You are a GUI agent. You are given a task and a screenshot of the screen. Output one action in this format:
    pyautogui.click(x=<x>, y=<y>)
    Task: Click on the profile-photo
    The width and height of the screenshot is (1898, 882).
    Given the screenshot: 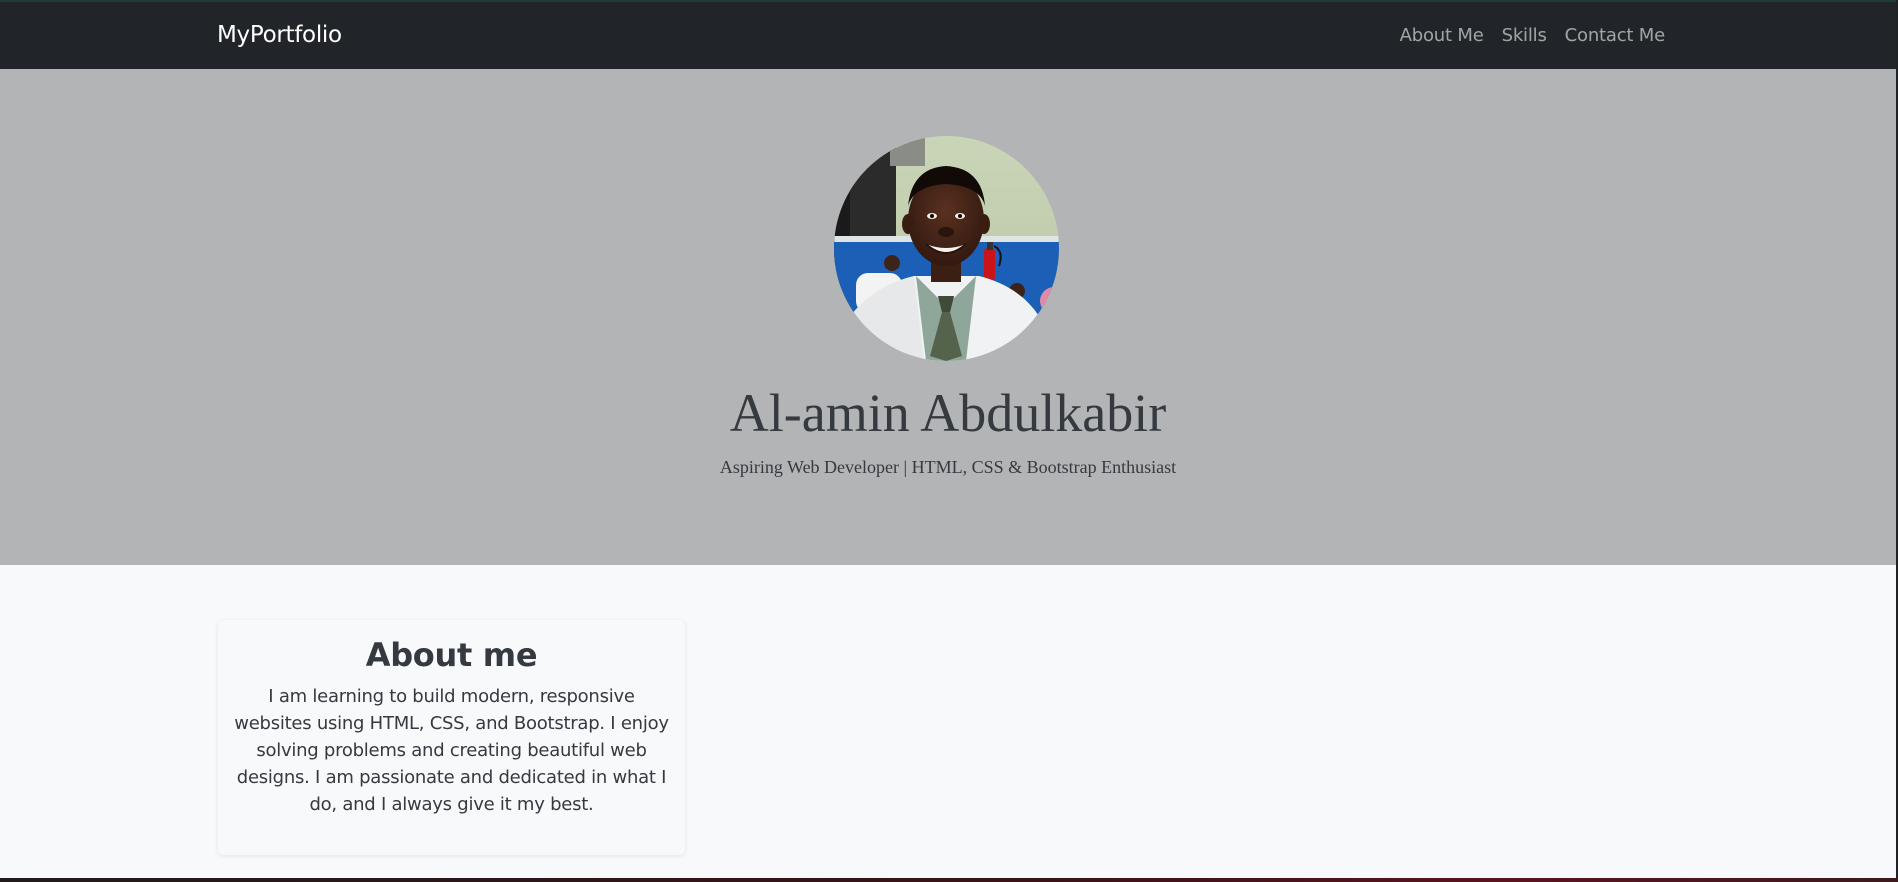 What is the action you would take?
    pyautogui.click(x=946, y=248)
    